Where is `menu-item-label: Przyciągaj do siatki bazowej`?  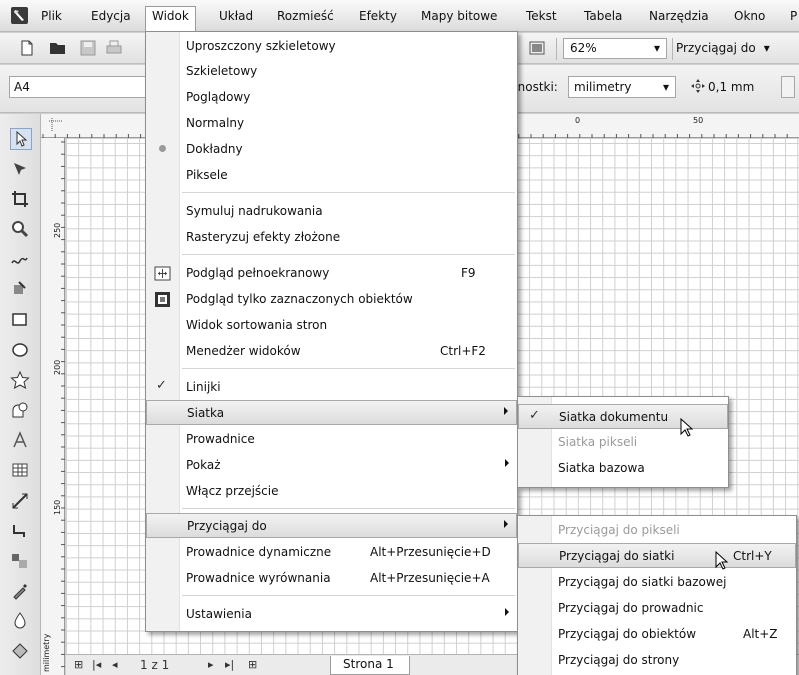
menu-item-label: Przyciągaj do siatki bazowej is located at coordinates (642, 582).